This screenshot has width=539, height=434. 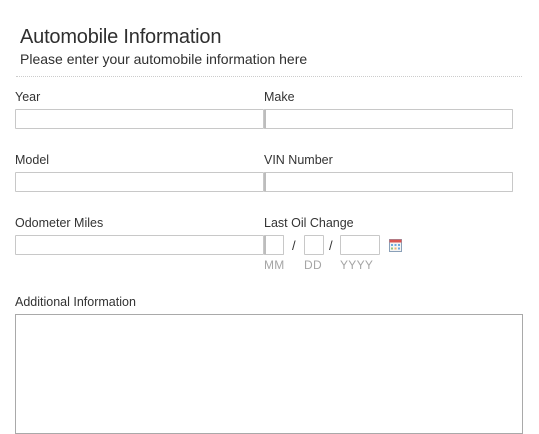 What do you see at coordinates (279, 97) in the screenshot?
I see `make-label: Make` at bounding box center [279, 97].